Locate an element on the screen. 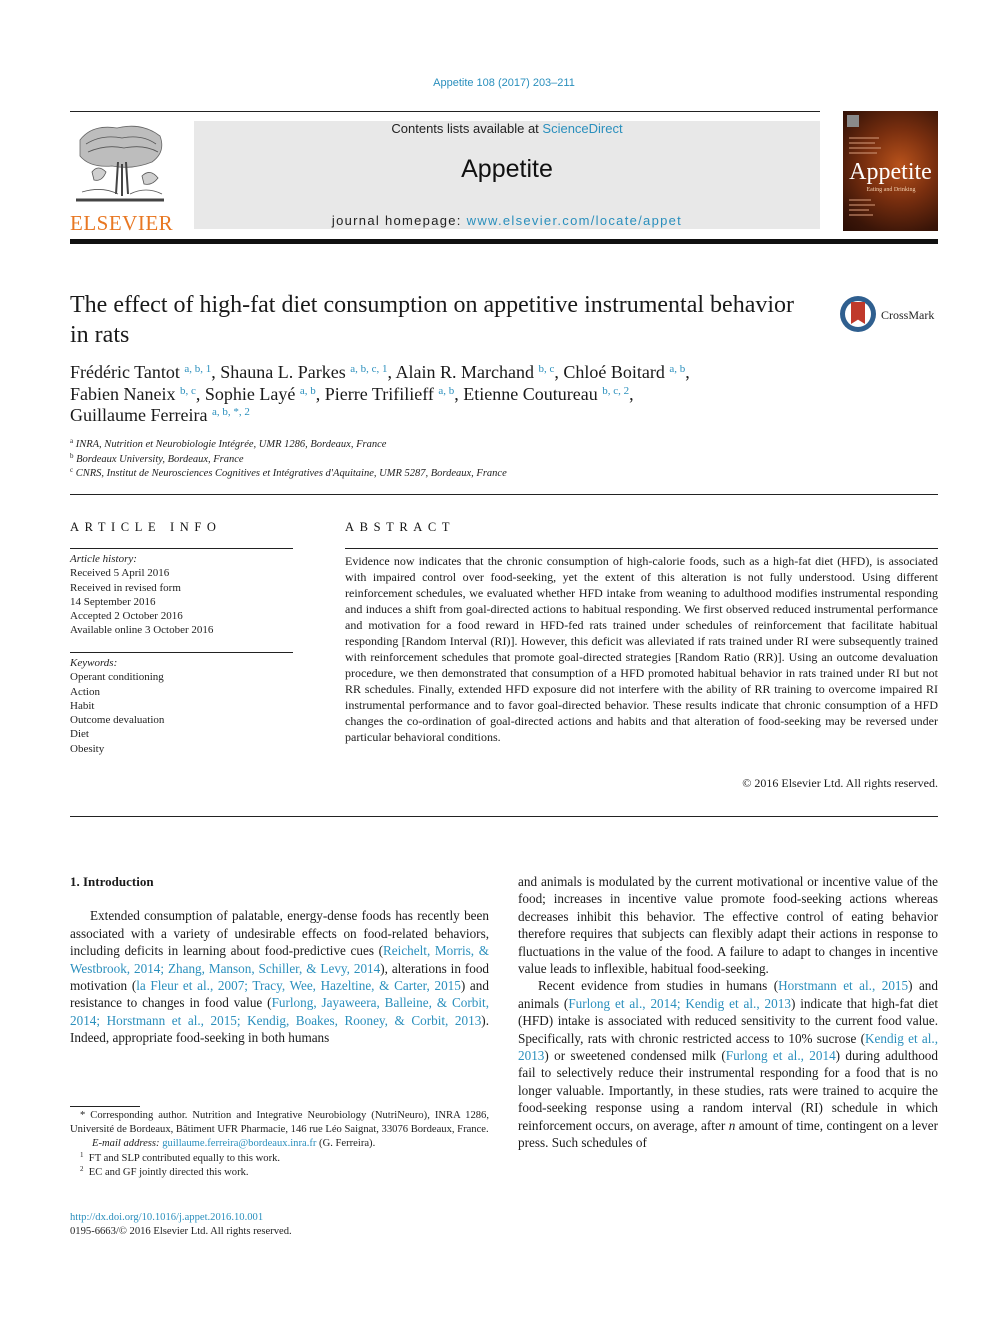 This screenshot has width=992, height=1323. email-link: guillaume.ferreira@bordeaux.inra.fr is located at coordinates (239, 1143).